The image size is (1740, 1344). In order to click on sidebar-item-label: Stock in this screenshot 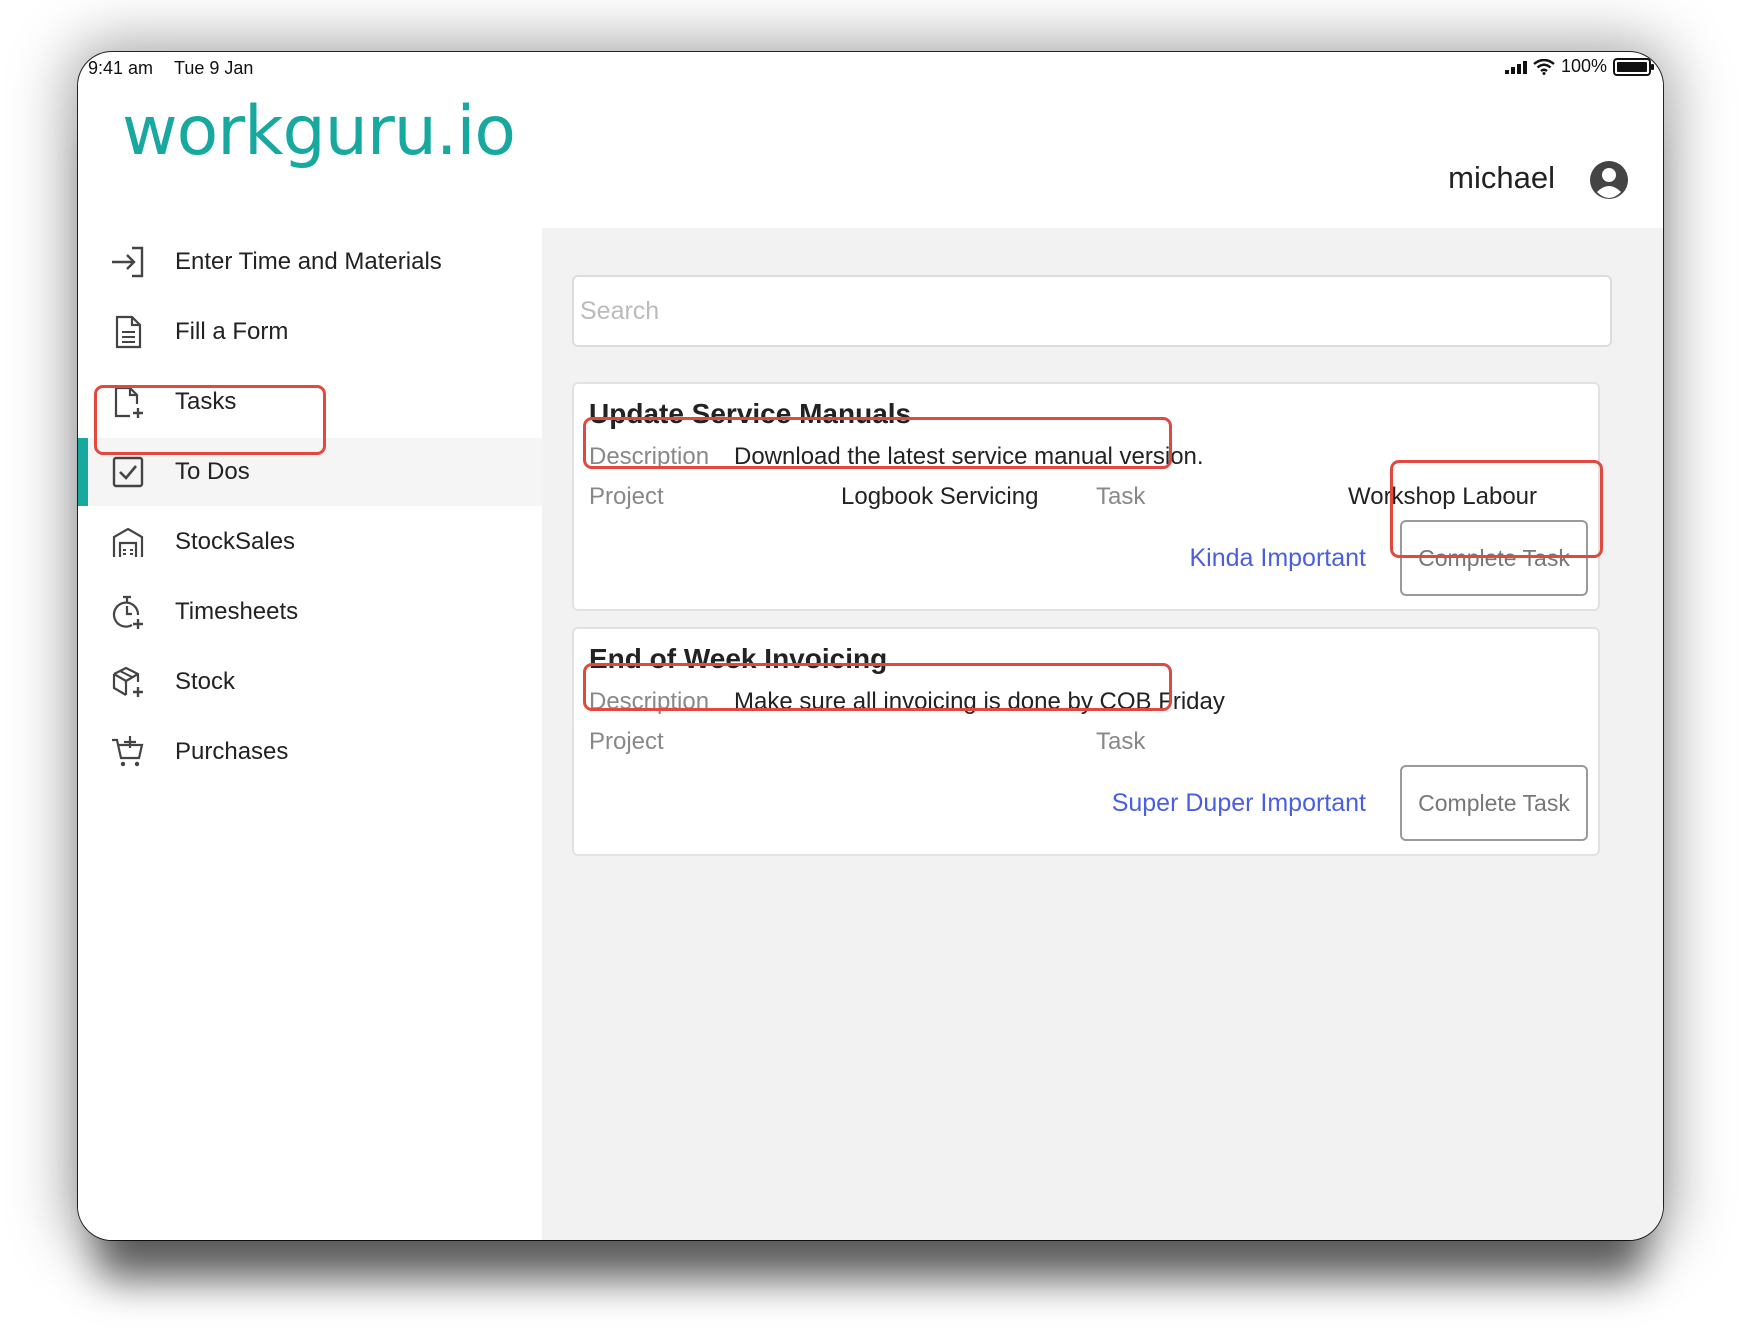, I will do `click(205, 681)`.